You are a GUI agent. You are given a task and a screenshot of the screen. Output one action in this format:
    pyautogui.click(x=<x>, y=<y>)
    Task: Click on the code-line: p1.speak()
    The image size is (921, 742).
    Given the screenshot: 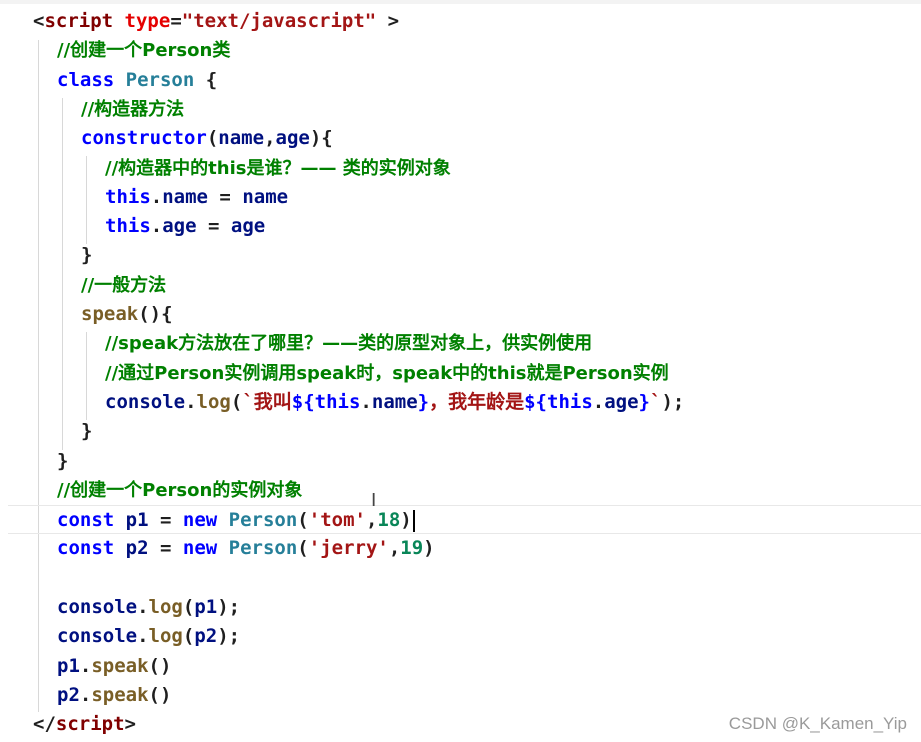 What is the action you would take?
    pyautogui.click(x=85, y=666)
    